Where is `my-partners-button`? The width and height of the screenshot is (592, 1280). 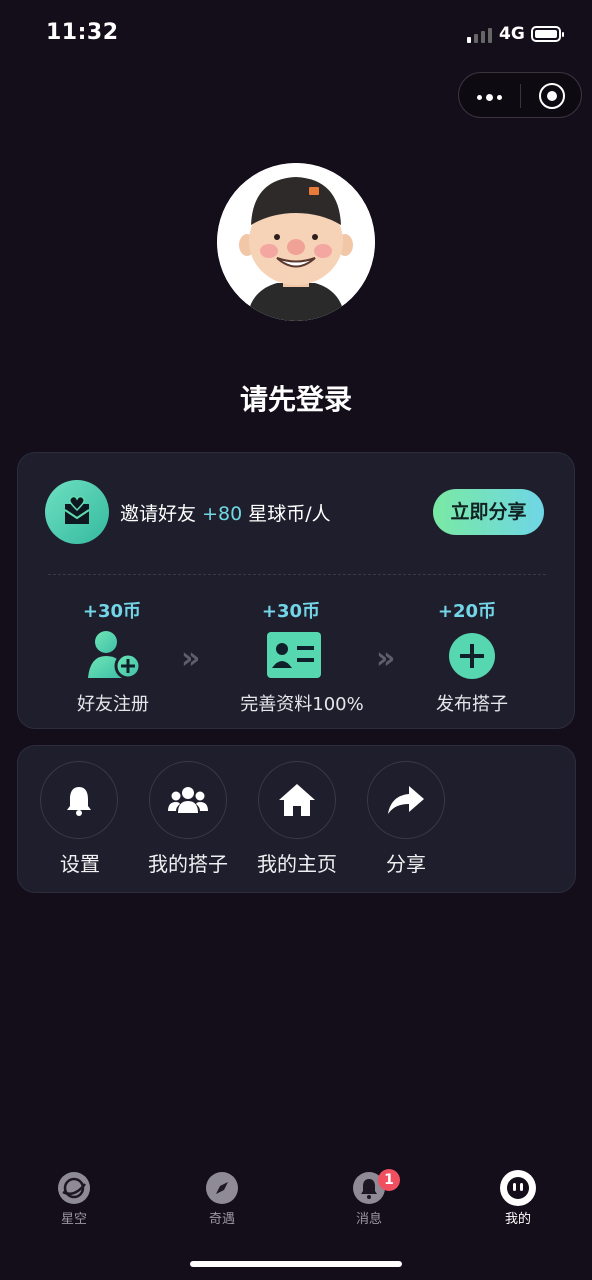
my-partners-button is located at coordinates (188, 800).